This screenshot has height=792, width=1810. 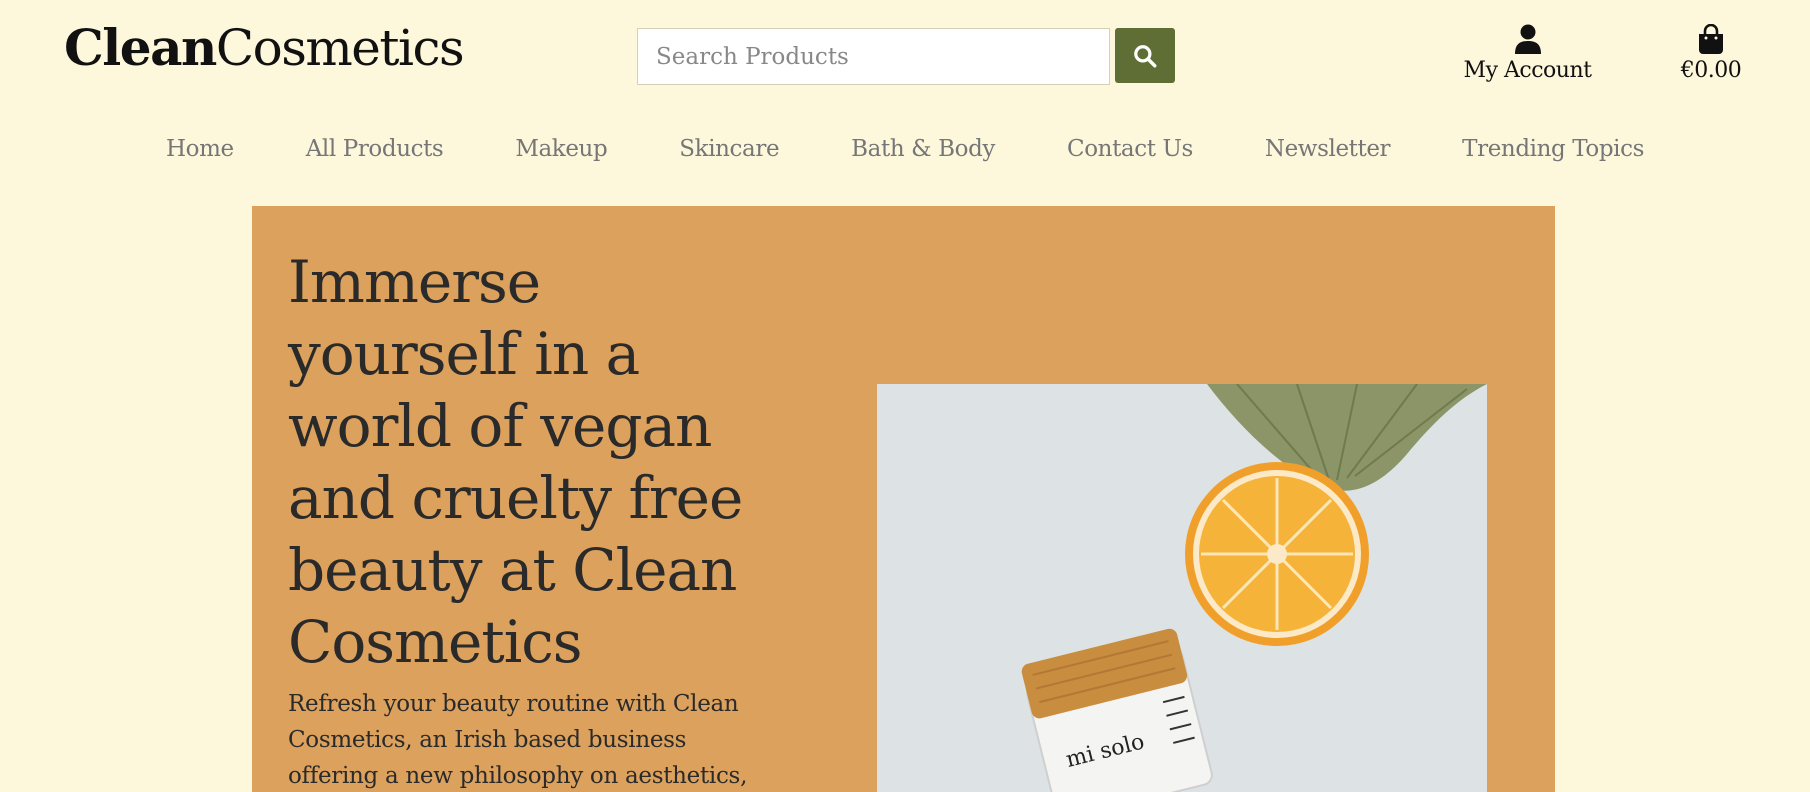 I want to click on shopping-bag-icon, so click(x=1711, y=39).